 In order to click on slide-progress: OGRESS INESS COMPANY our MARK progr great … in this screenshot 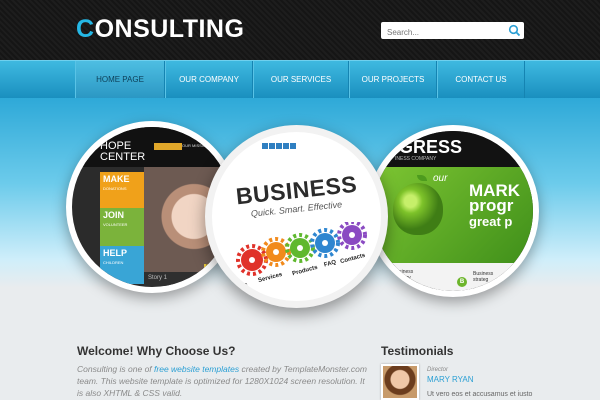, I will do `click(453, 211)`.